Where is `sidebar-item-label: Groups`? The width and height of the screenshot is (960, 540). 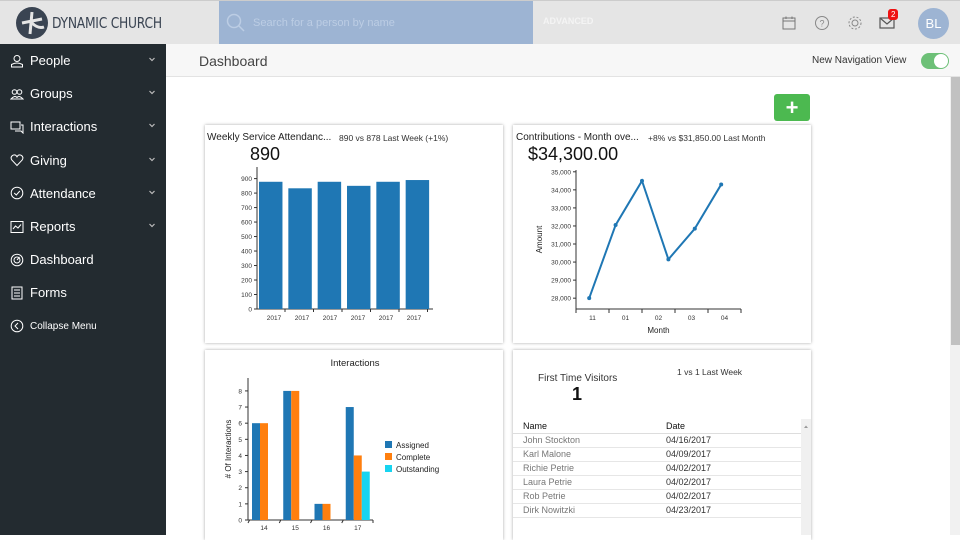
sidebar-item-label: Groups is located at coordinates (51, 94).